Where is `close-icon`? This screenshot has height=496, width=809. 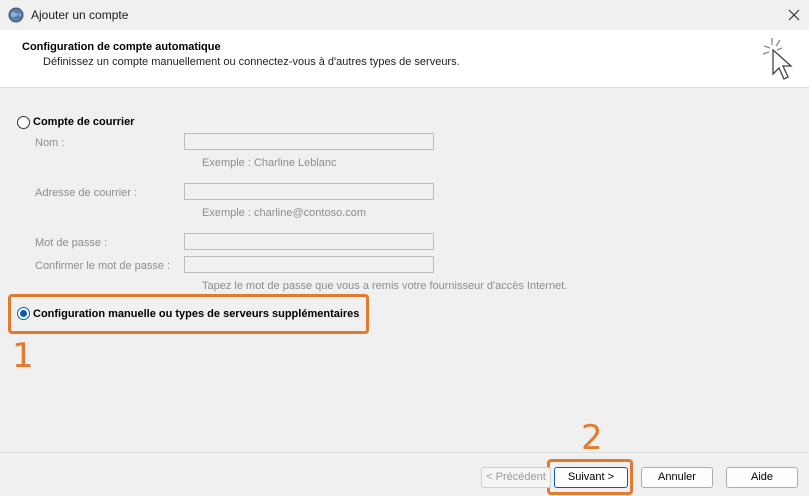
close-icon is located at coordinates (794, 15).